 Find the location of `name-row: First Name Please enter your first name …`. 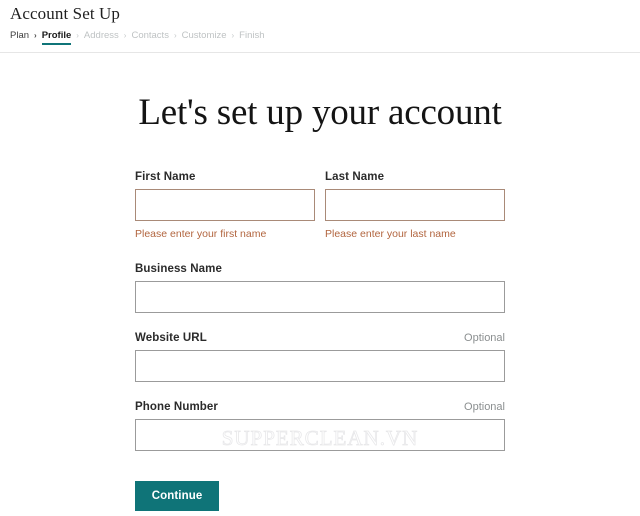

name-row: First Name Please enter your first name … is located at coordinates (320, 206).